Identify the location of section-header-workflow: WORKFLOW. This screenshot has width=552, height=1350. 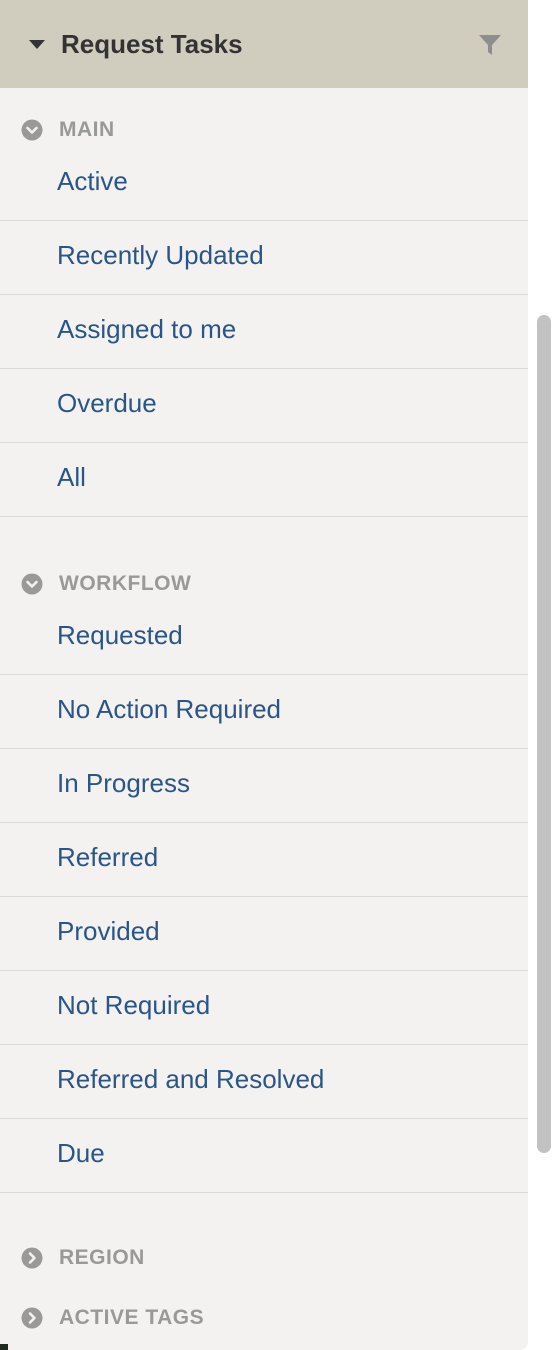
(264, 584).